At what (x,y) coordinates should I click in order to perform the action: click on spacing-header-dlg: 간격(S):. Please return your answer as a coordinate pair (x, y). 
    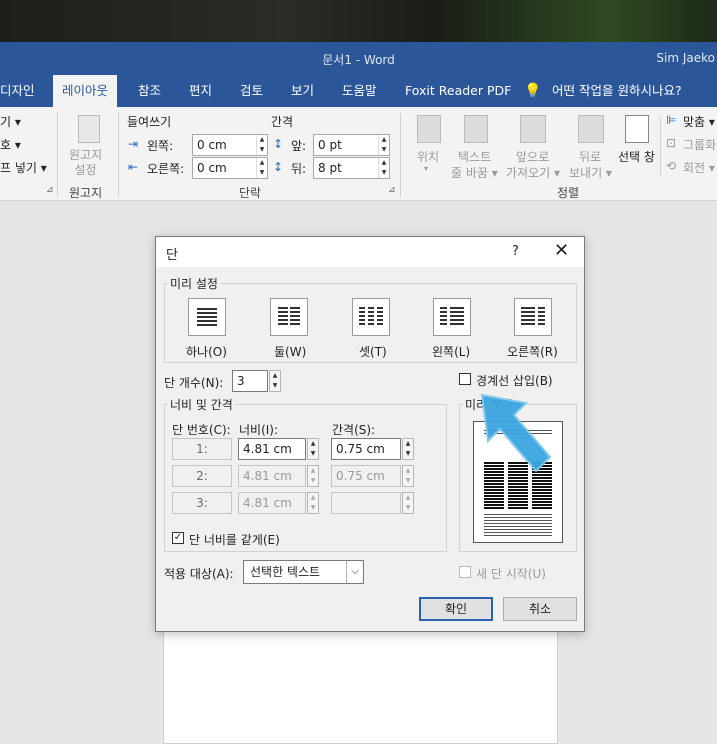
    Looking at the image, I should click on (354, 430).